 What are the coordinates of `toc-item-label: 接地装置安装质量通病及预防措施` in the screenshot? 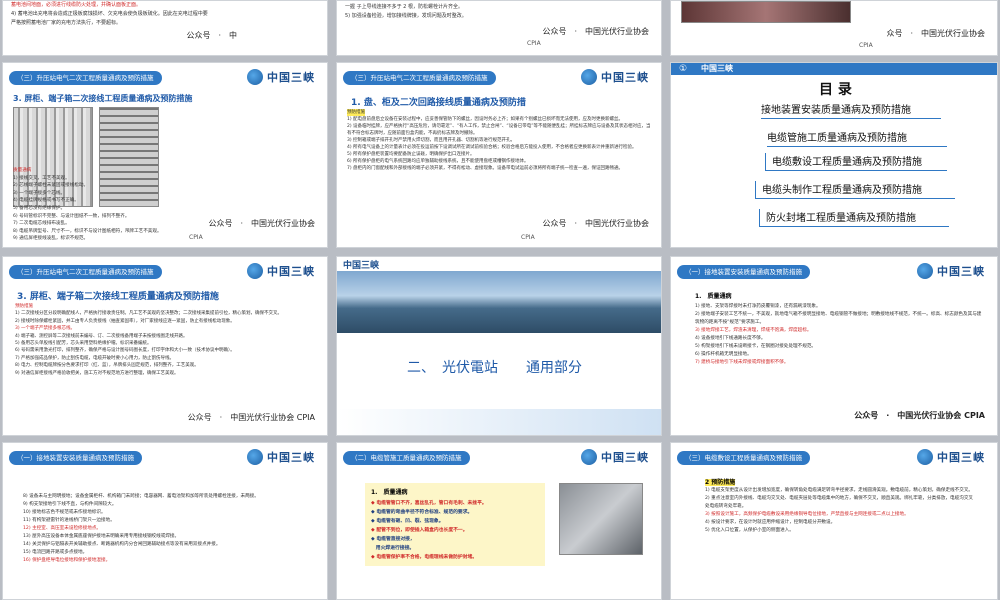 It's located at (836, 110).